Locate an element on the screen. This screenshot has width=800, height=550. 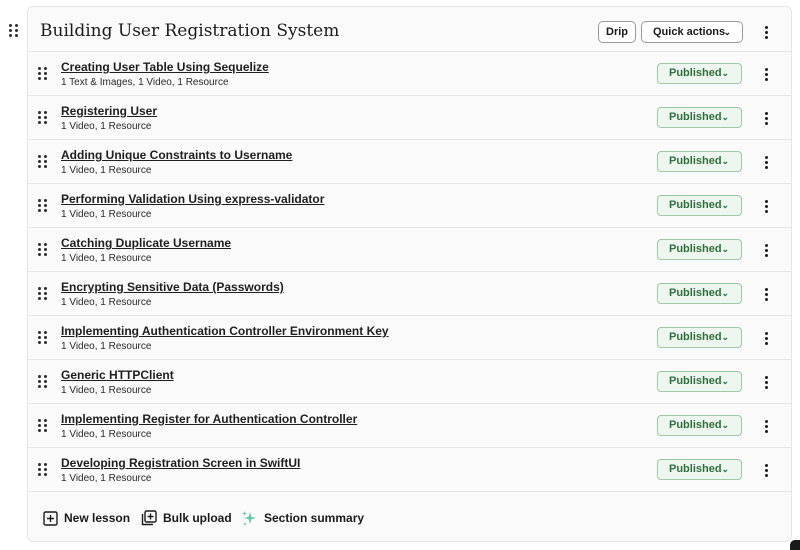
bulk-upload-label: Bulk upload is located at coordinates (197, 518).